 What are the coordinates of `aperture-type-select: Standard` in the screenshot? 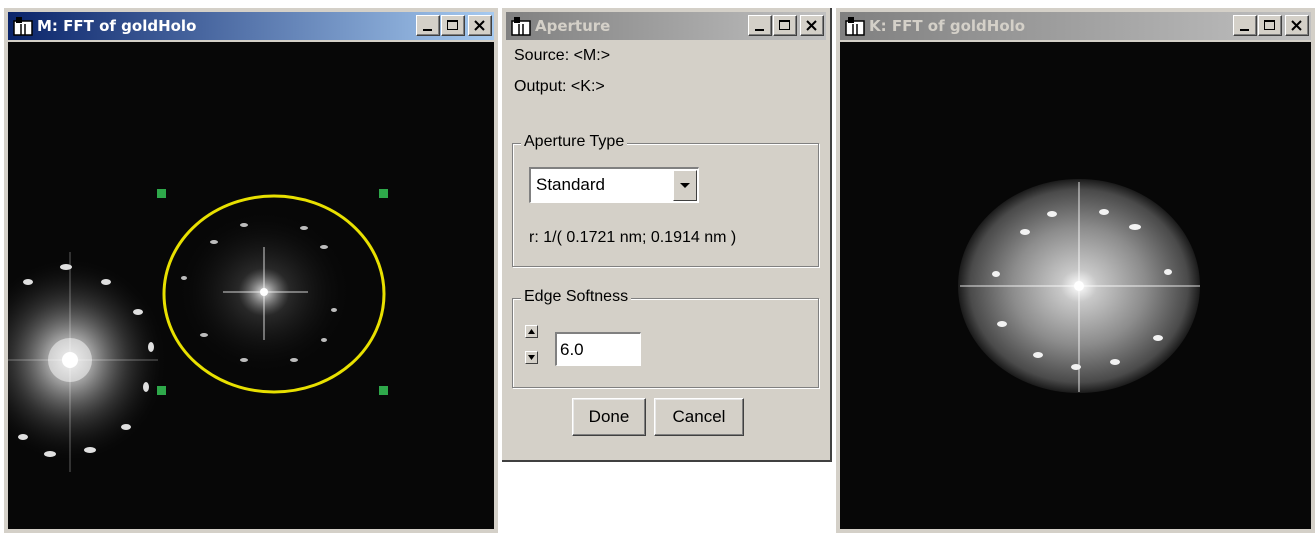 It's located at (614, 185).